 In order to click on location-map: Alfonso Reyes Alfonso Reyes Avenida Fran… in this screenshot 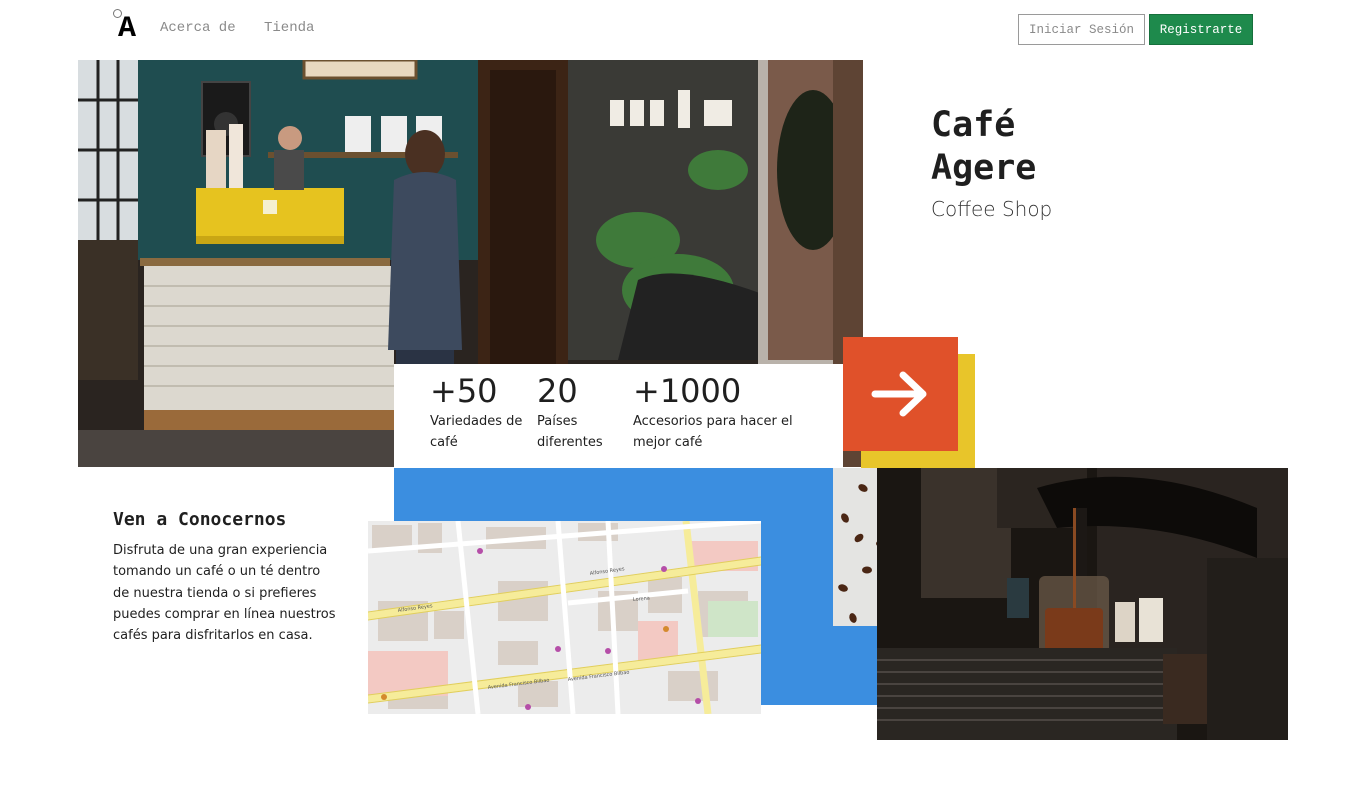, I will do `click(564, 617)`.